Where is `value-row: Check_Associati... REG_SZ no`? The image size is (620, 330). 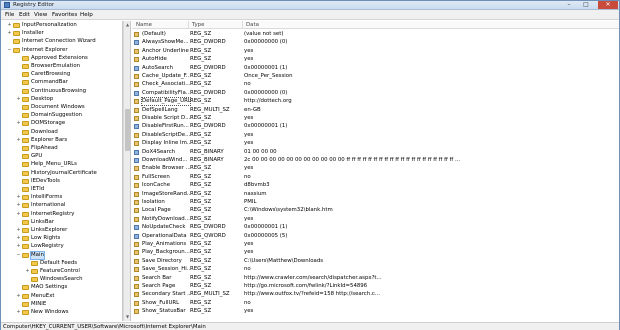
value-row: Check_Associati... REG_SZ no is located at coordinates (375, 84).